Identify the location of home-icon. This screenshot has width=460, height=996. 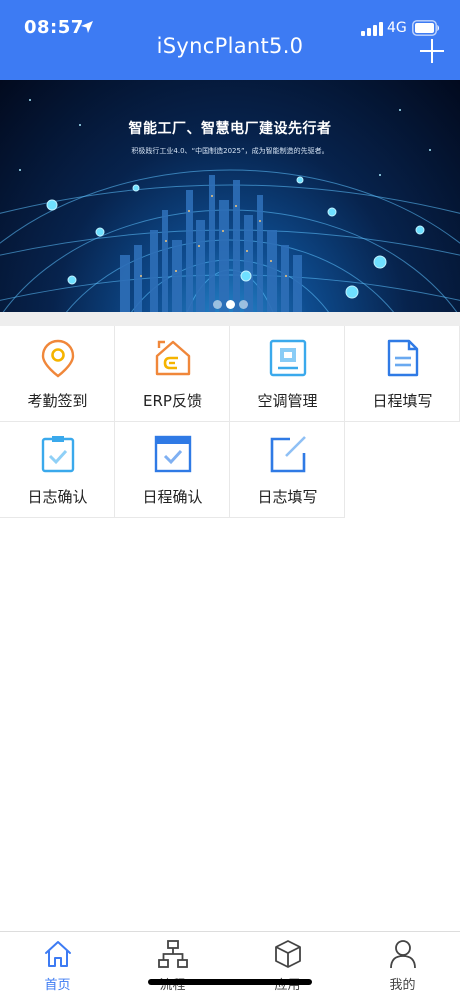
(58, 954).